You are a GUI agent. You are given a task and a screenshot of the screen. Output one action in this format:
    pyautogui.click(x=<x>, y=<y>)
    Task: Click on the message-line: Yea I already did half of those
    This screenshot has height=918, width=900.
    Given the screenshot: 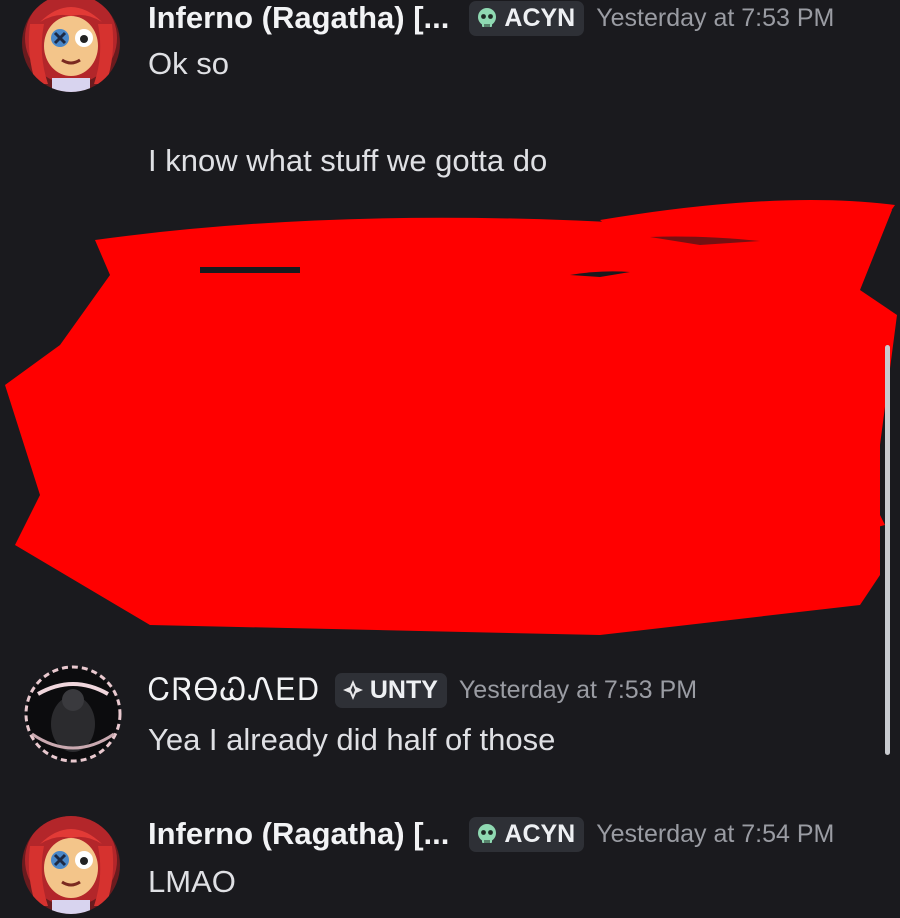 What is the action you would take?
    pyautogui.click(x=352, y=739)
    